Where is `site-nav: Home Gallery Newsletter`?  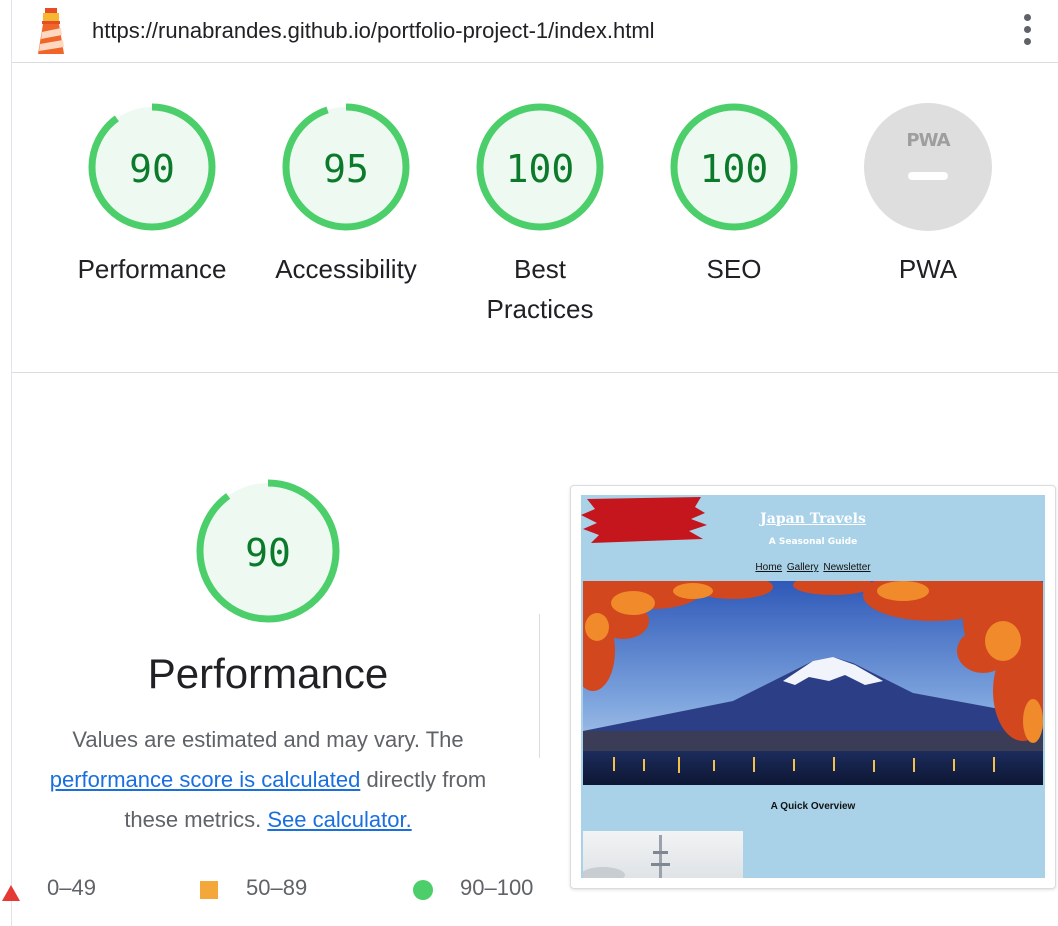 site-nav: Home Gallery Newsletter is located at coordinates (813, 567).